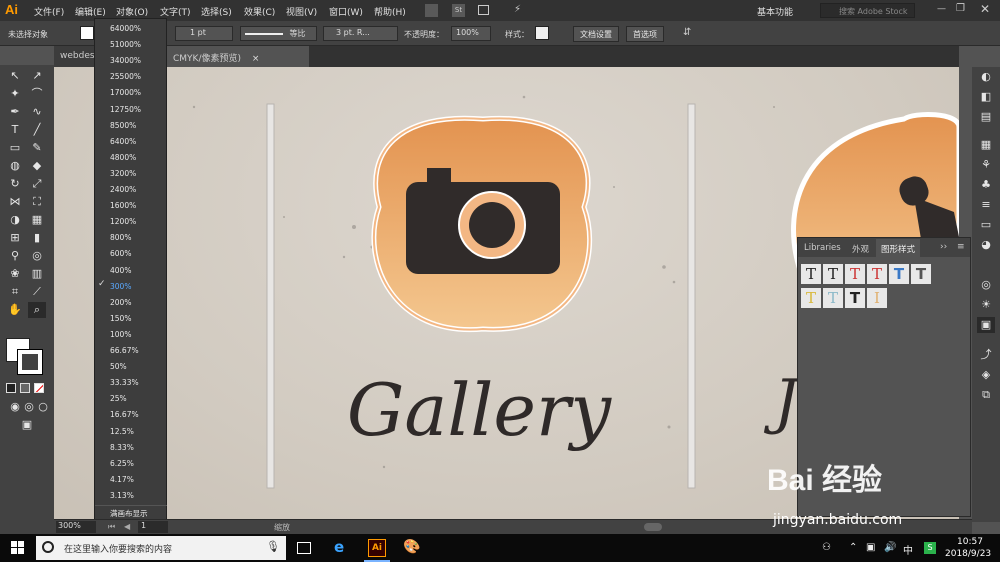 Image resolution: width=1000 pixels, height=562 pixels. I want to click on color-panel-icon: ◐, so click(986, 77).